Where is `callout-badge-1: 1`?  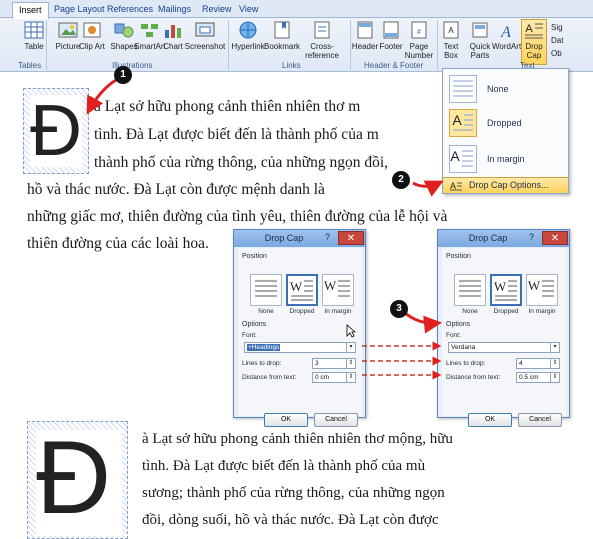 callout-badge-1: 1 is located at coordinates (123, 75).